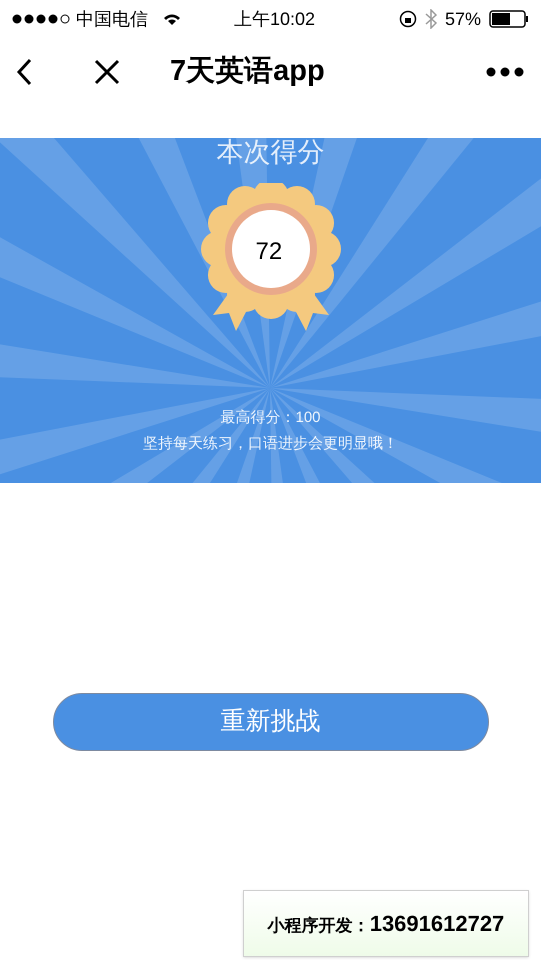  What do you see at coordinates (407, 19) in the screenshot?
I see `rotation-lock-icon` at bounding box center [407, 19].